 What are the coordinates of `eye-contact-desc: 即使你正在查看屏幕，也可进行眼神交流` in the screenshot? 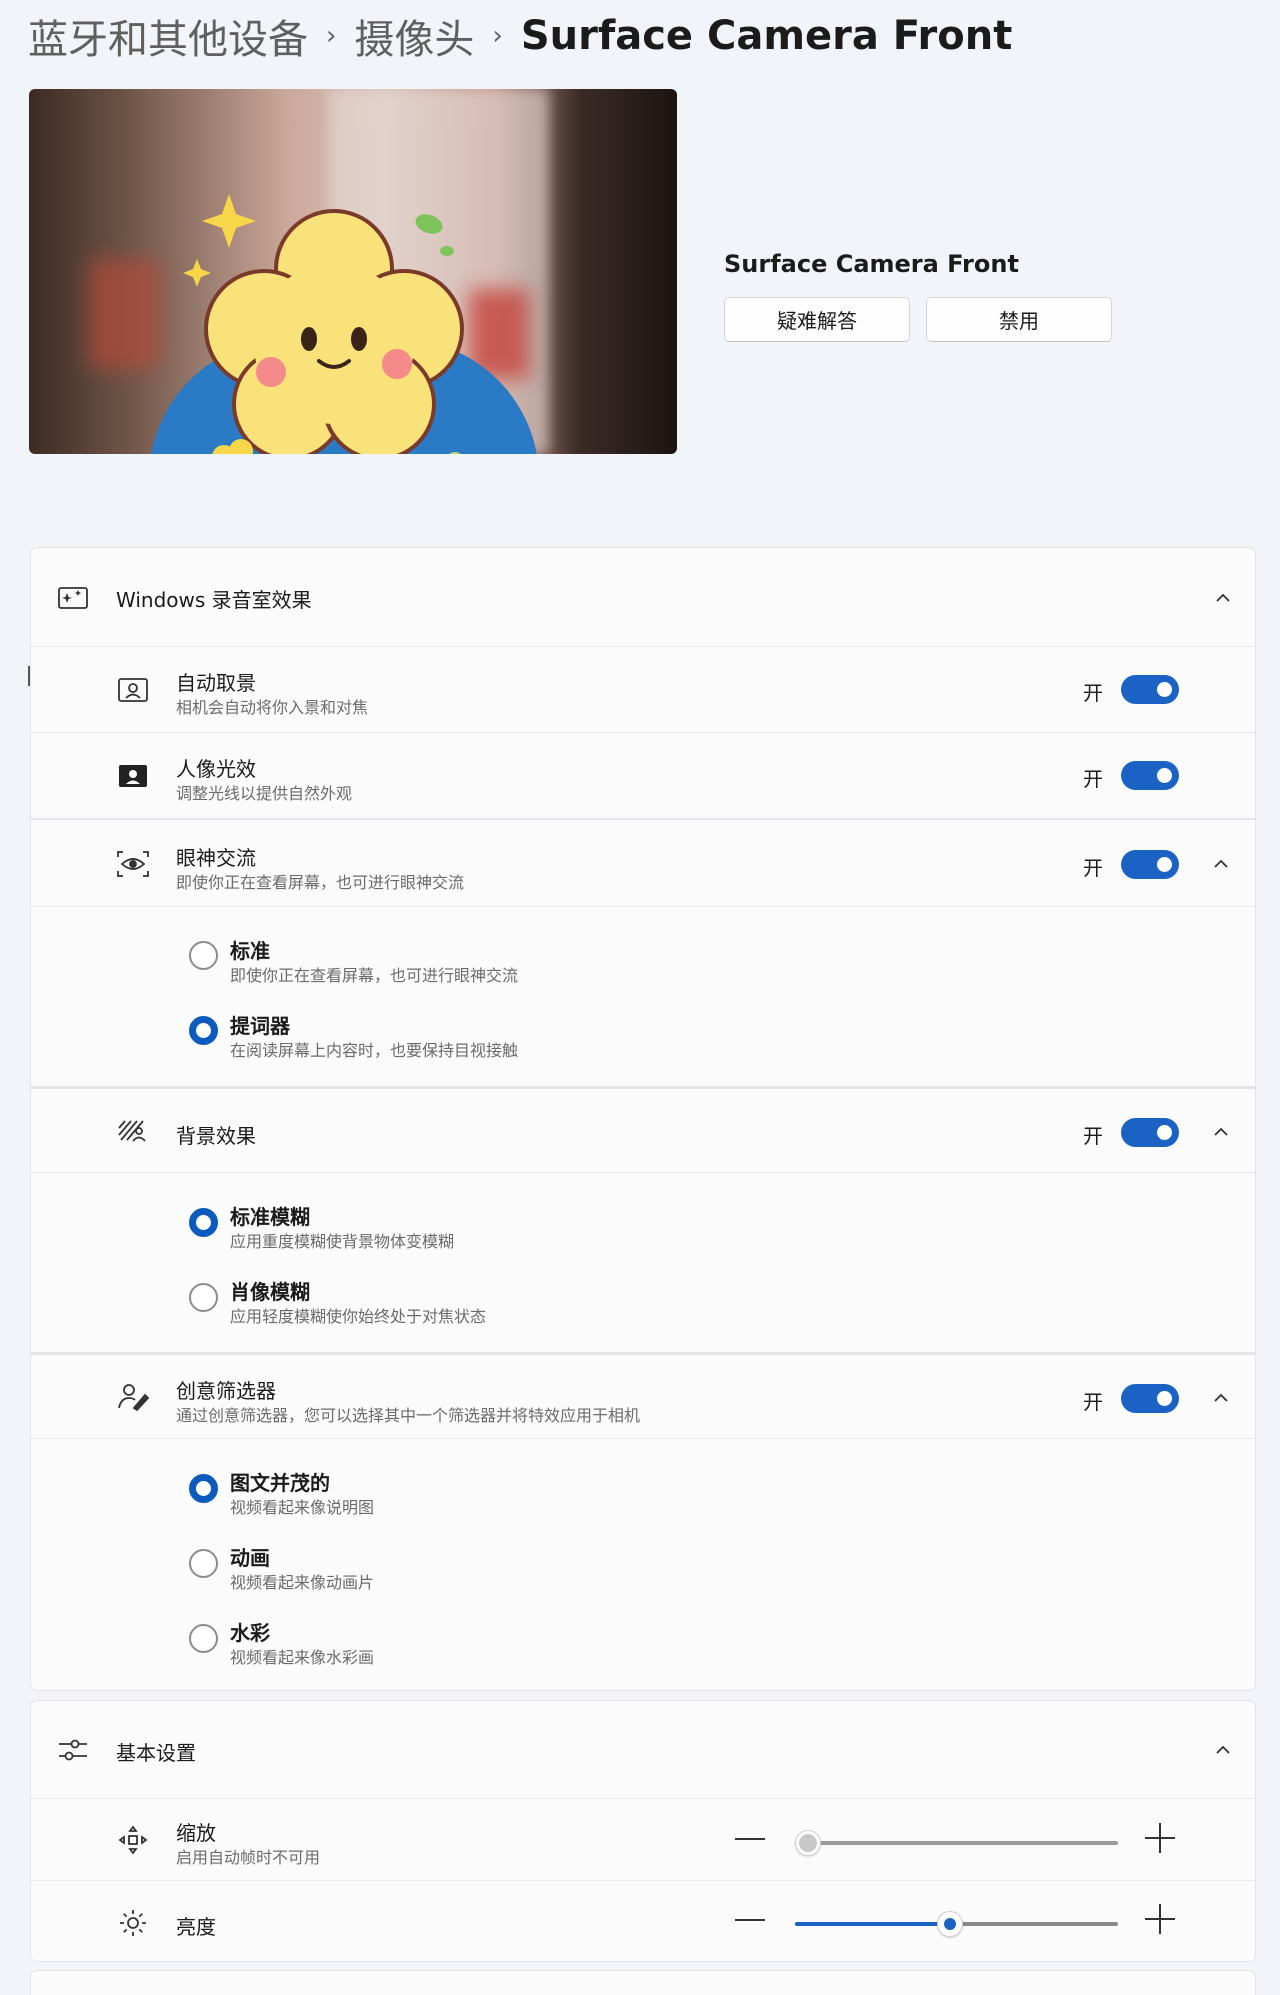 It's located at (320, 882).